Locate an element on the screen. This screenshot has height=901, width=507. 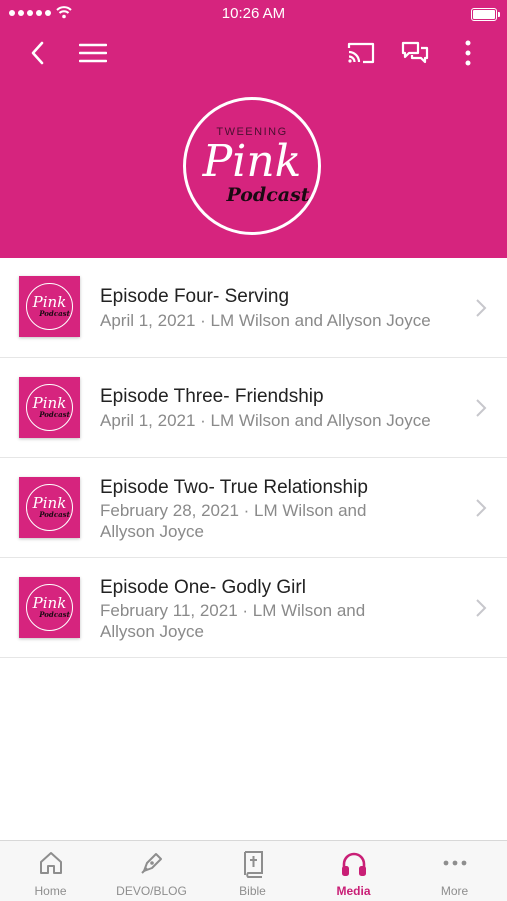
episode-title: Episode One- Godly Girl is located at coordinates (203, 587).